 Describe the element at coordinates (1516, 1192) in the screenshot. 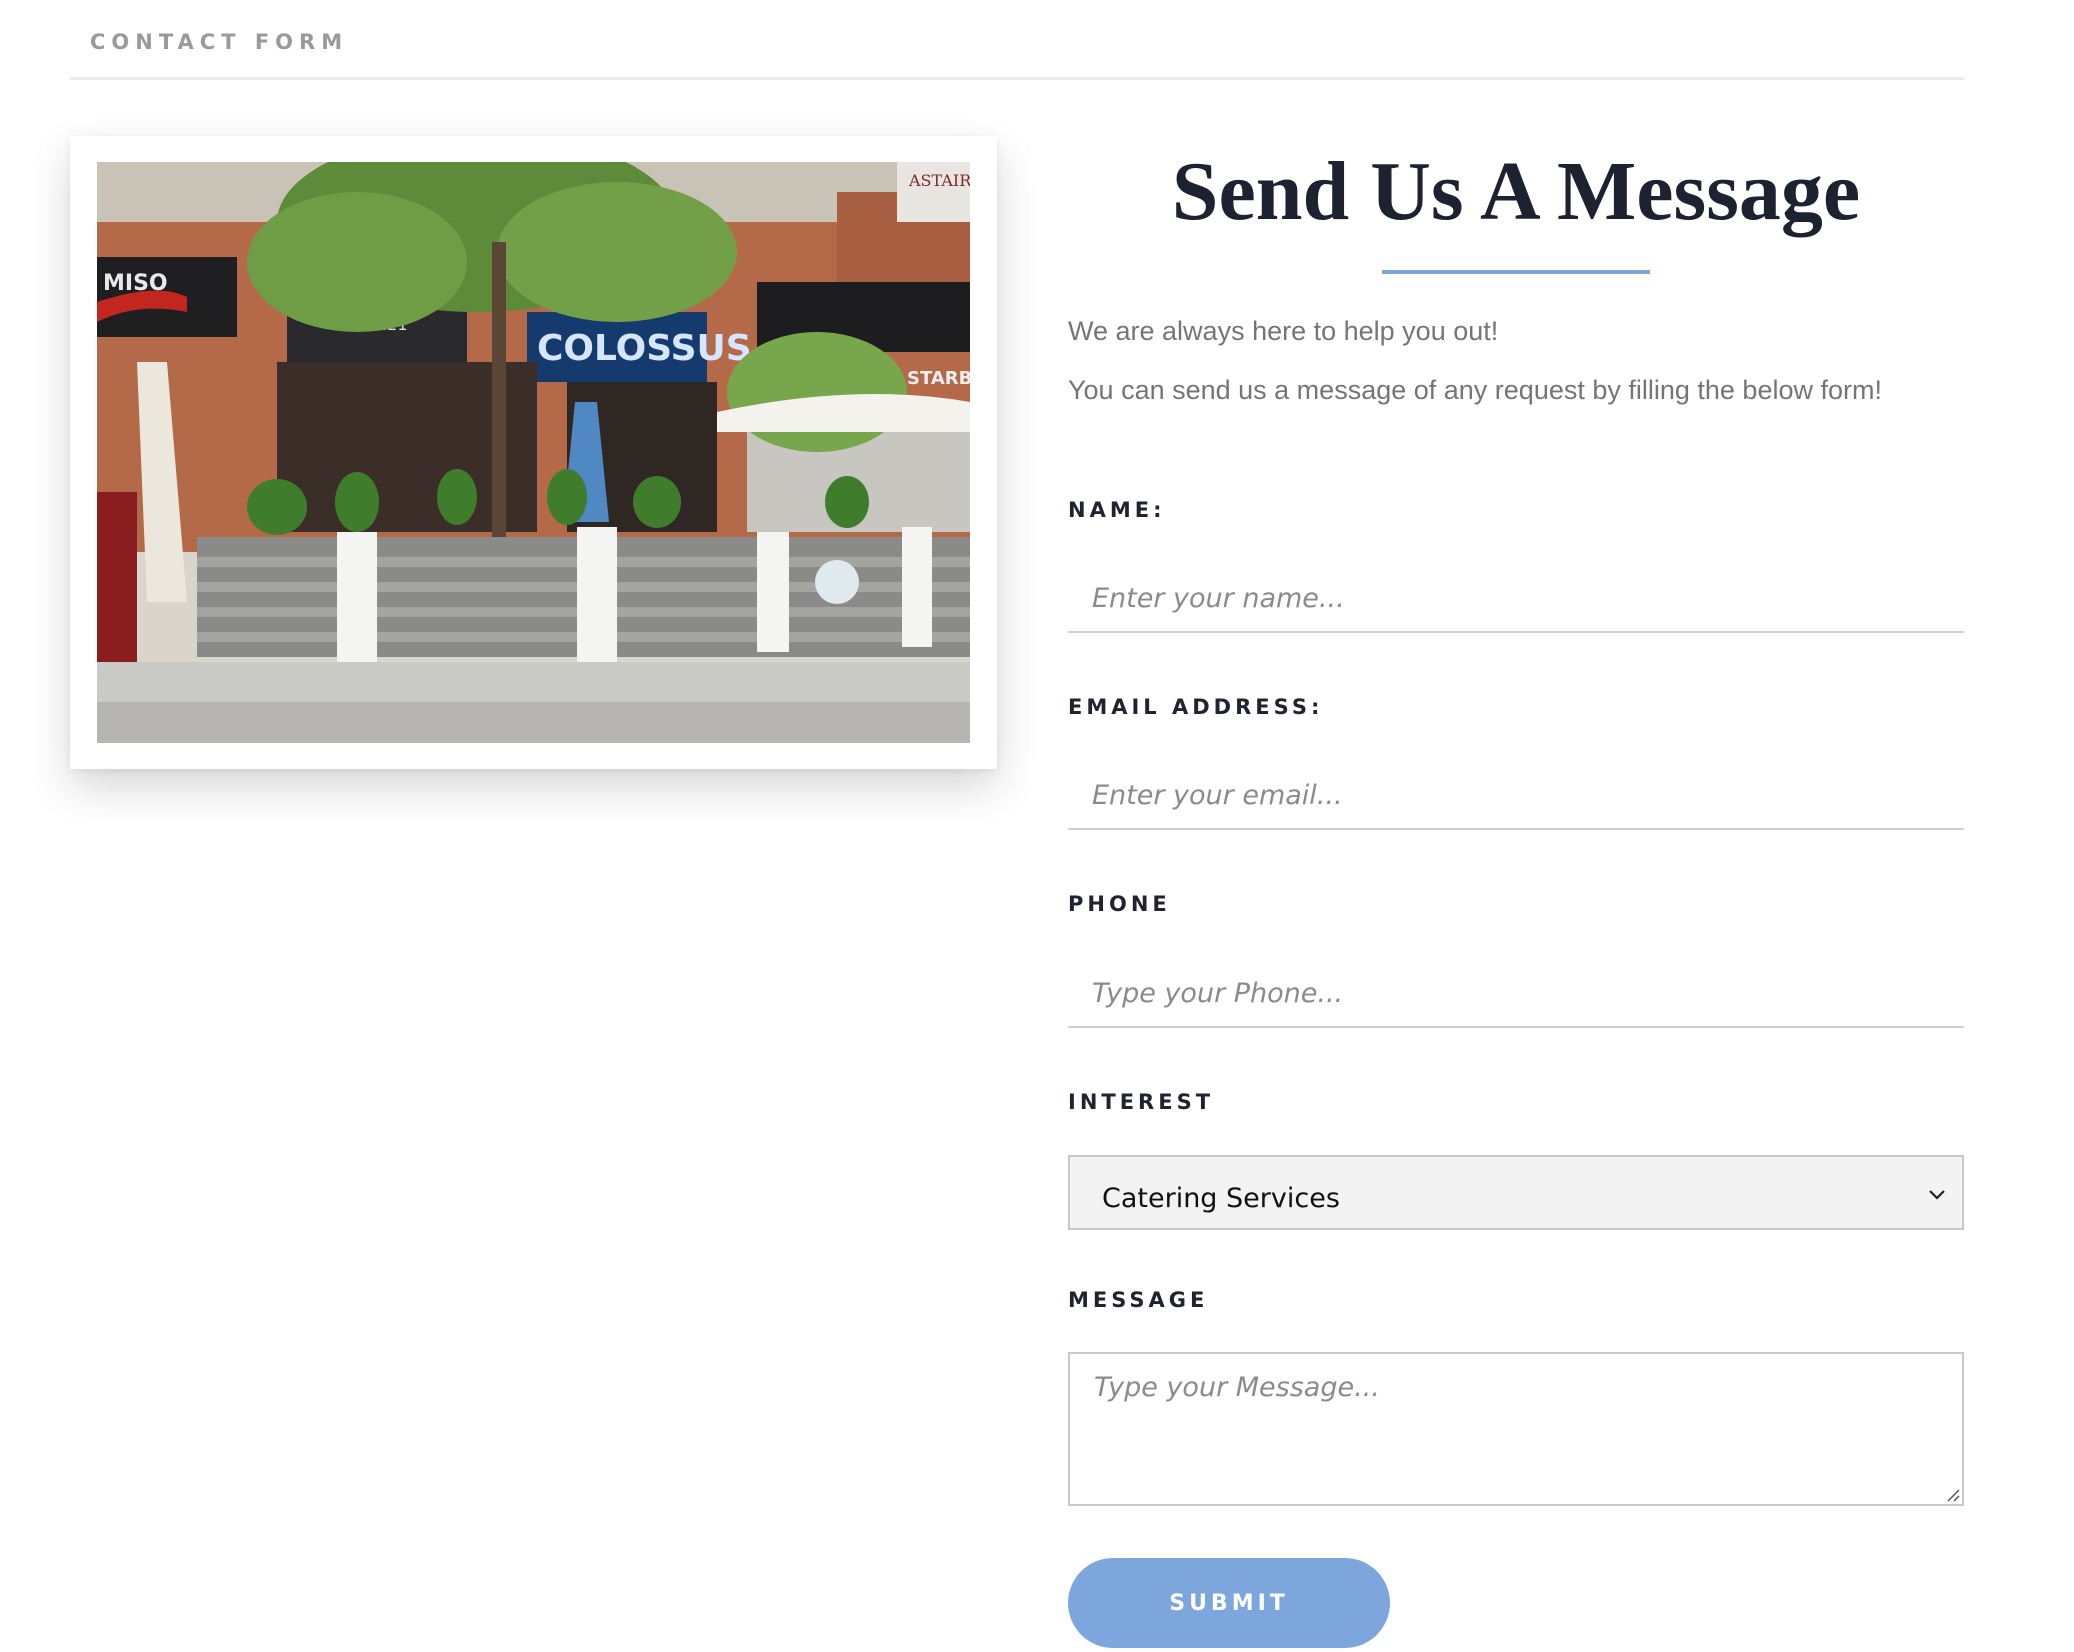

I see `interest-select: Catering Services` at that location.